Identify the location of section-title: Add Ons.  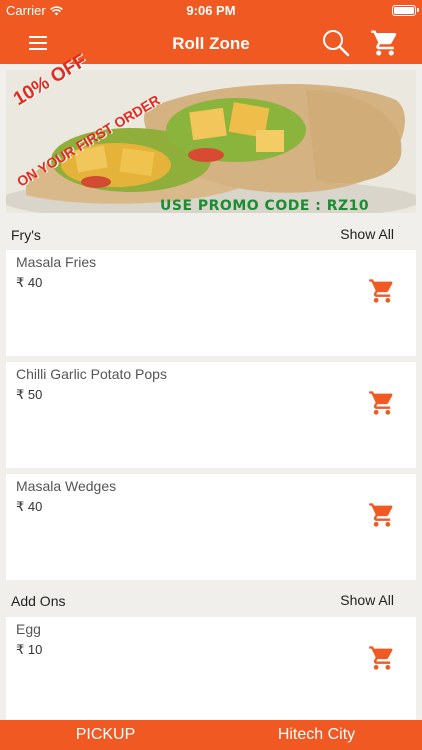
(38, 601).